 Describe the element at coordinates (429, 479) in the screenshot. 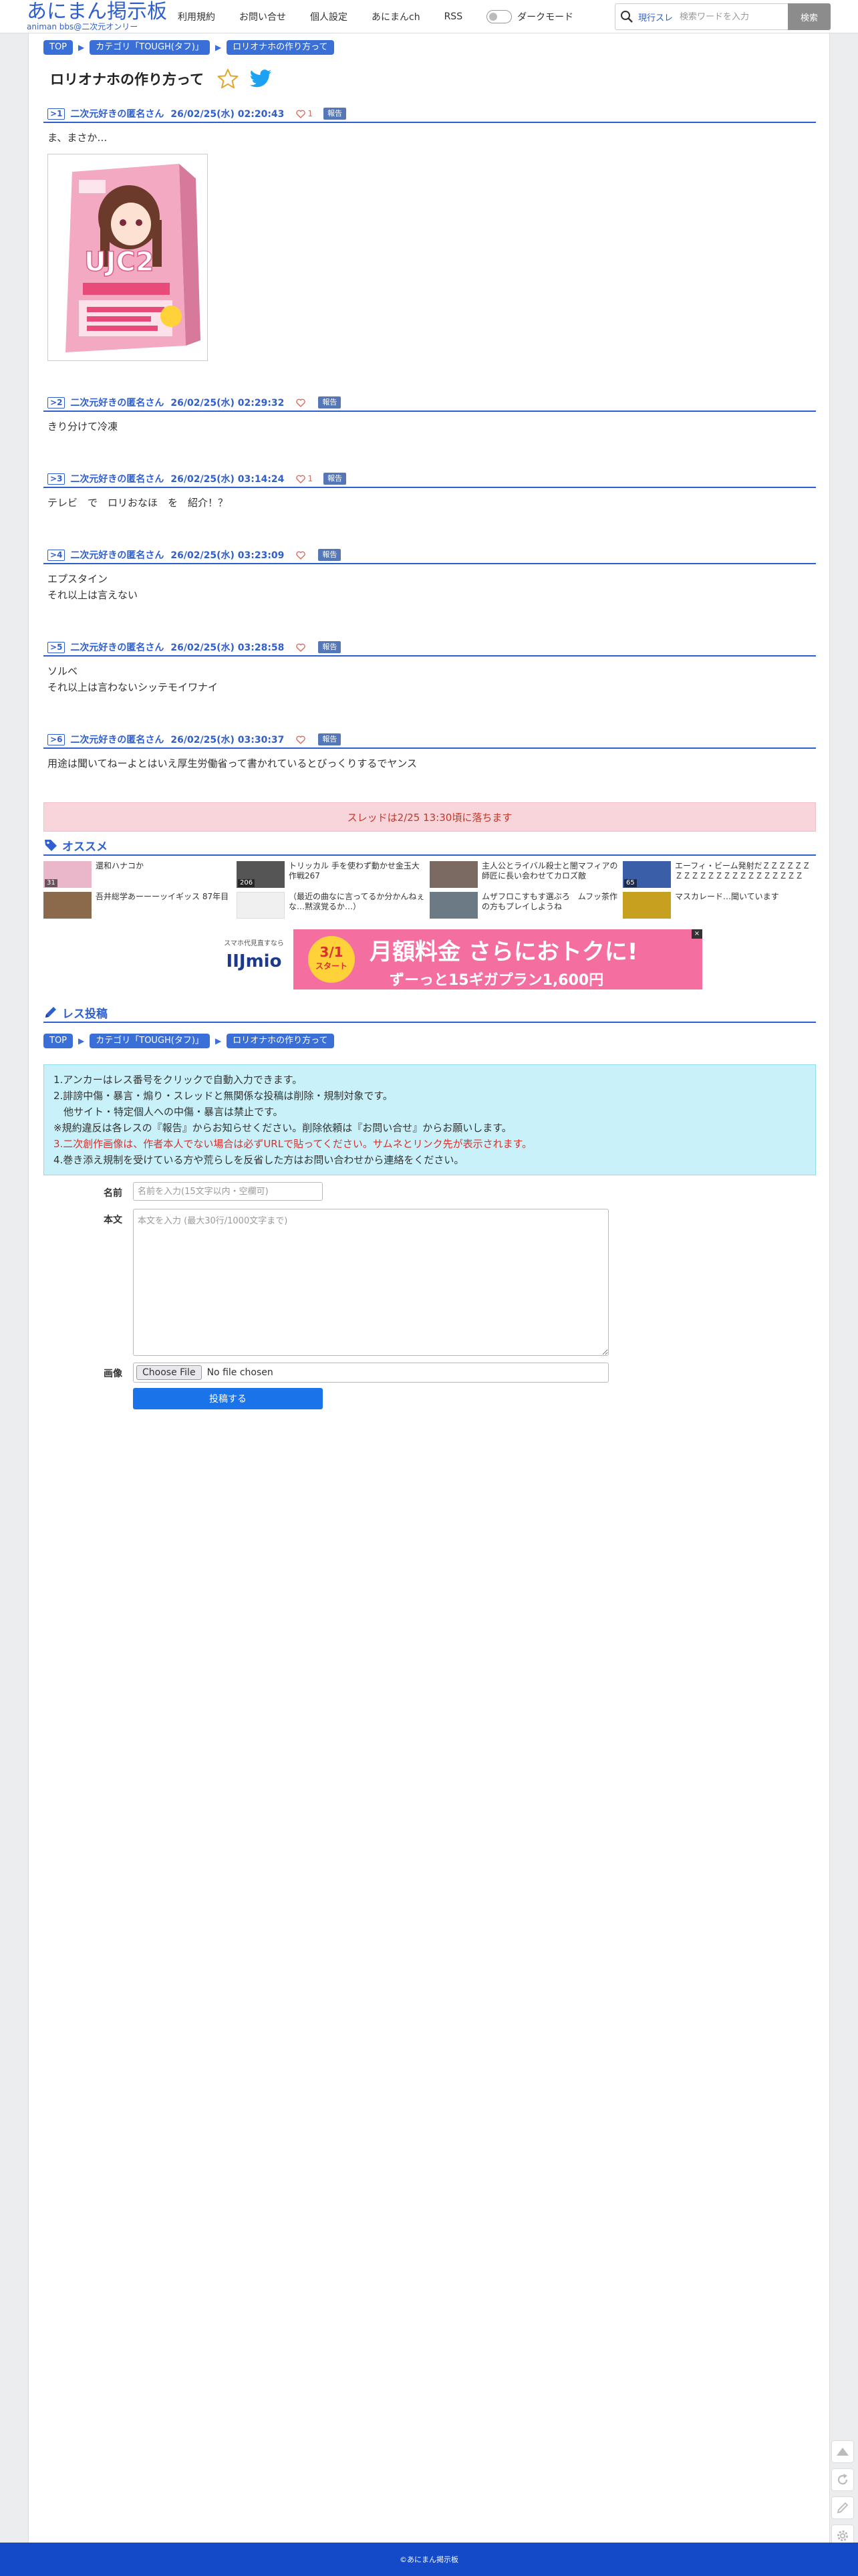

I see `post-header: >3 二次元好きの匿名さん 26/02/25(水) 03:14:24 1 報告` at that location.